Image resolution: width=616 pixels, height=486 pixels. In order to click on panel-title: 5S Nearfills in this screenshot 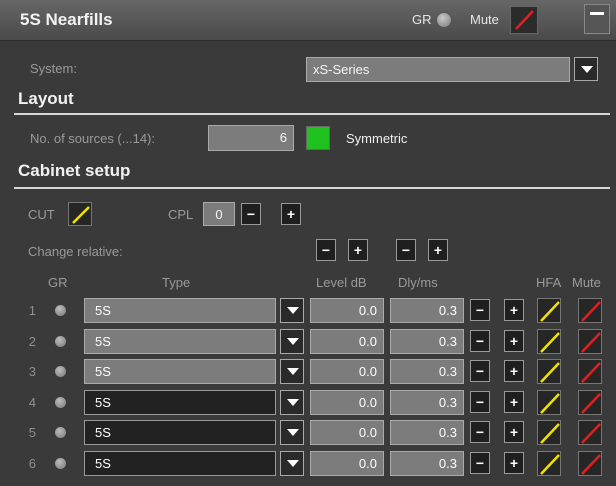, I will do `click(66, 19)`.